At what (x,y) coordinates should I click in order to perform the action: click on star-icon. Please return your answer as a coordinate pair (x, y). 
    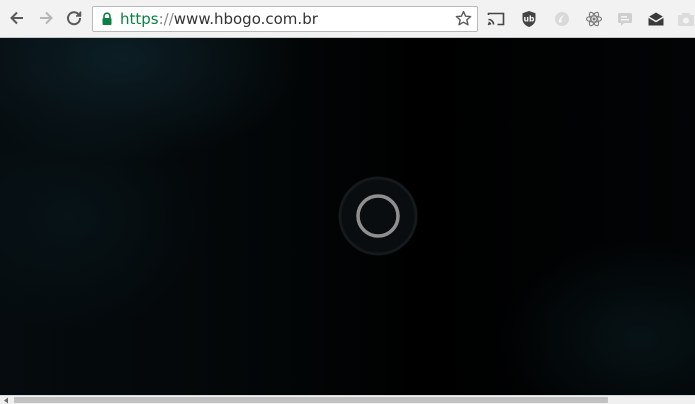
    Looking at the image, I should click on (463, 18).